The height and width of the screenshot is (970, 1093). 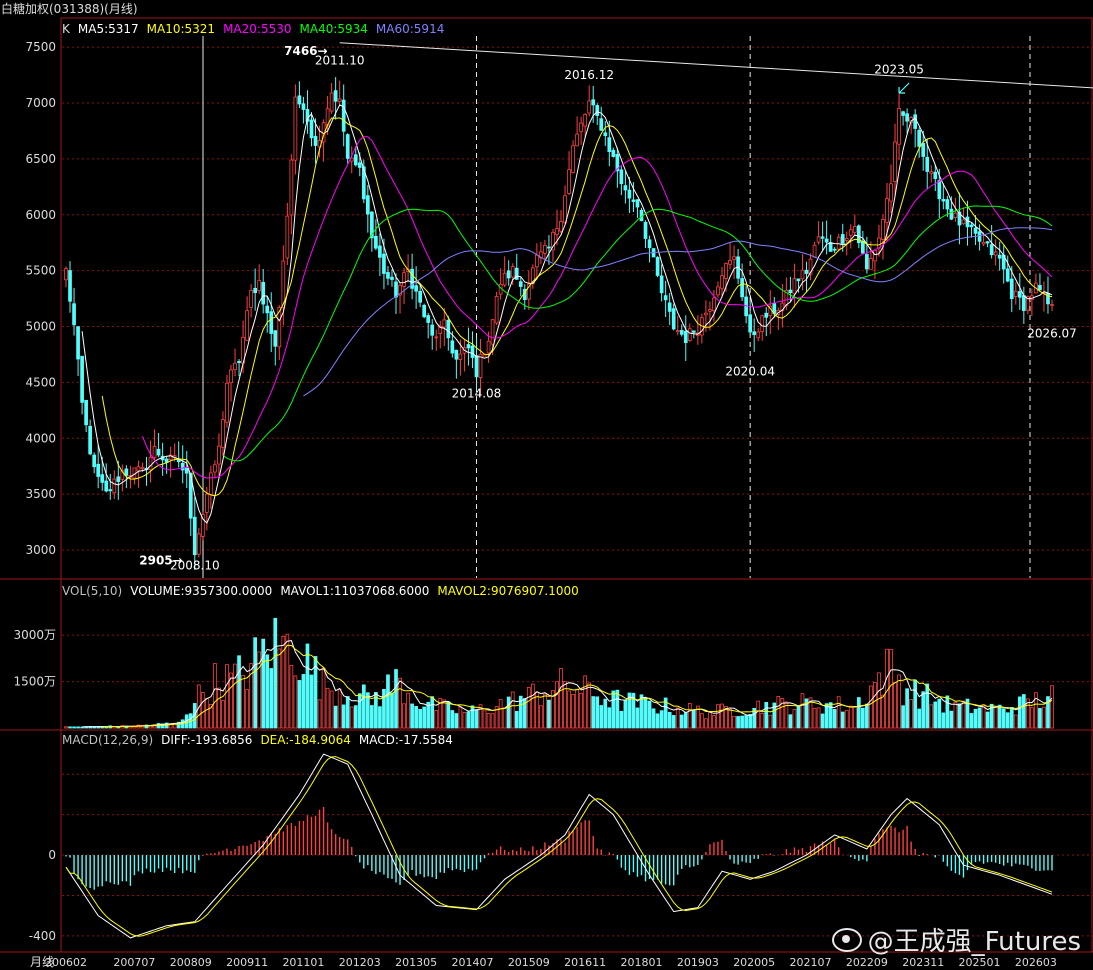 I want to click on price-annotation: 2023.05, so click(x=899, y=70).